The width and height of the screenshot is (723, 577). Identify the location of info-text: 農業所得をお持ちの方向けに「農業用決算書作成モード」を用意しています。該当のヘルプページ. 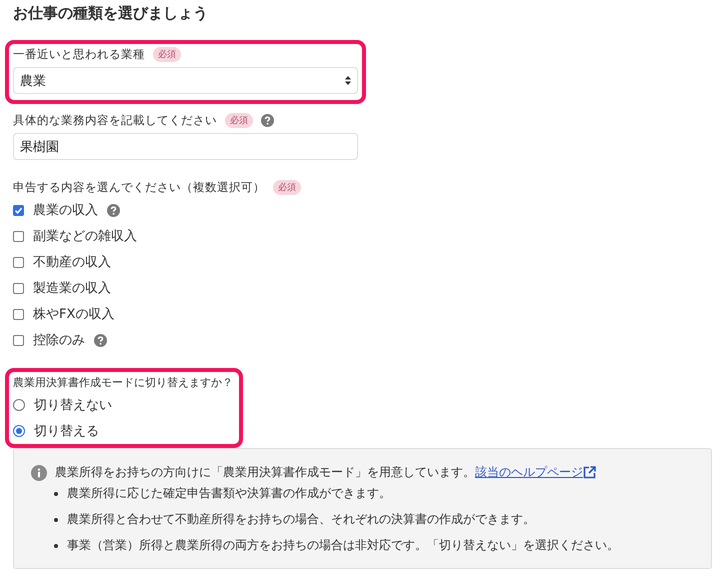
(319, 472).